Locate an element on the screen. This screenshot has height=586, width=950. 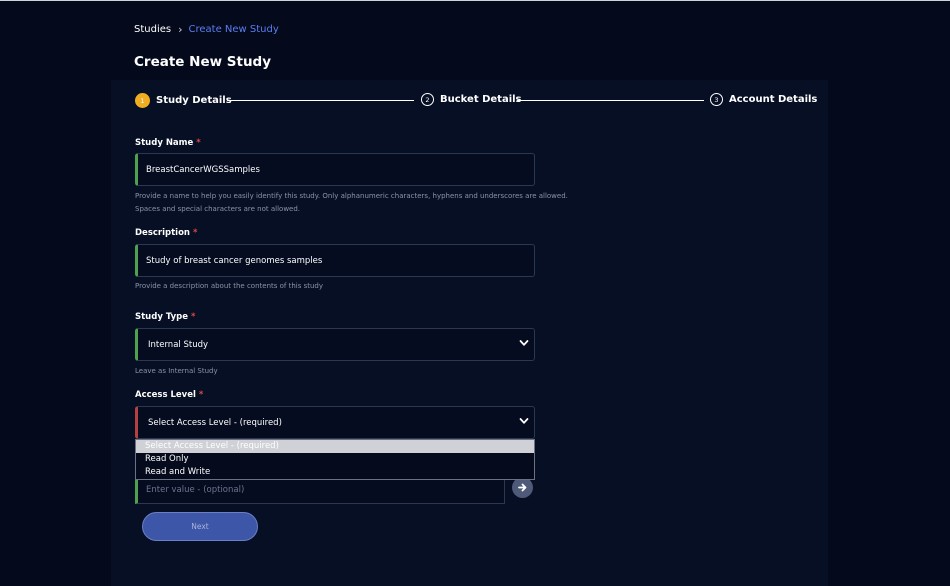
add-value-button is located at coordinates (522, 487).